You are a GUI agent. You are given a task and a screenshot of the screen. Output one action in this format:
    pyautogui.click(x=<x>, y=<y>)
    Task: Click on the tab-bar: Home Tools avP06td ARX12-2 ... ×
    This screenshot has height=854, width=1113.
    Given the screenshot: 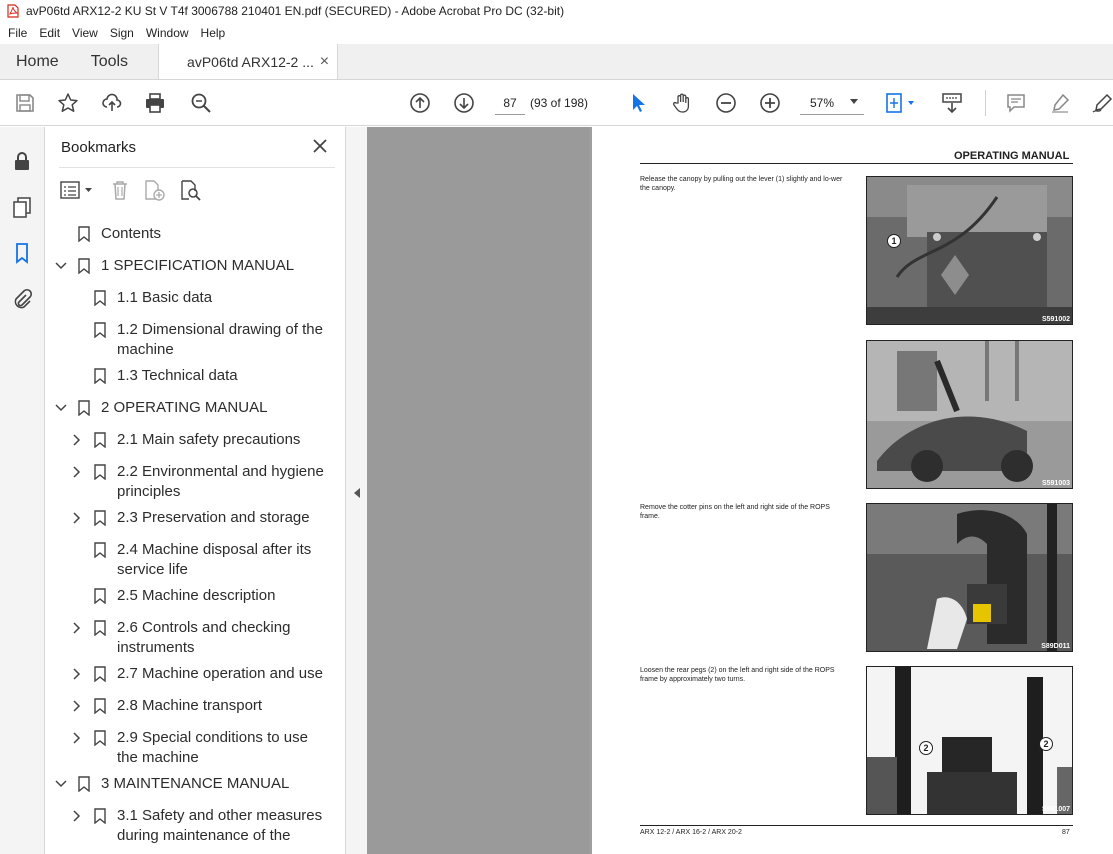 What is the action you would take?
    pyautogui.click(x=556, y=62)
    